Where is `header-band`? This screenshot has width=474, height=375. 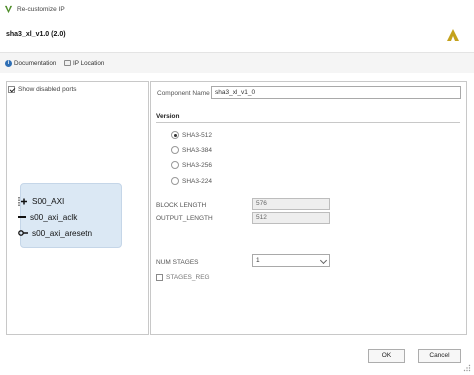 header-band is located at coordinates (237, 36).